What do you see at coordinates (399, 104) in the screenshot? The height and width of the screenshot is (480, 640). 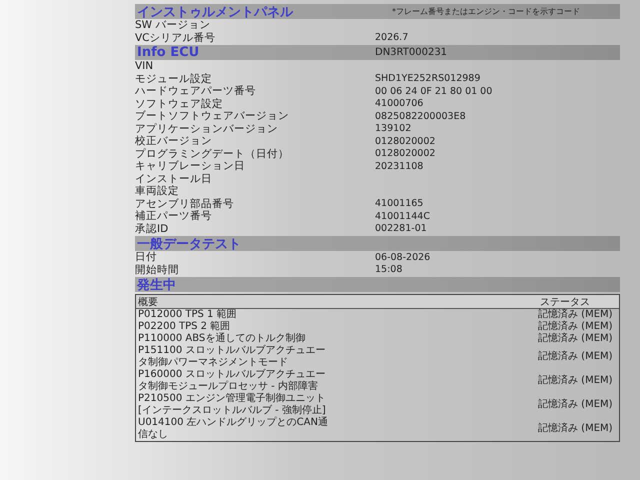 I see `field-value: 41000706` at bounding box center [399, 104].